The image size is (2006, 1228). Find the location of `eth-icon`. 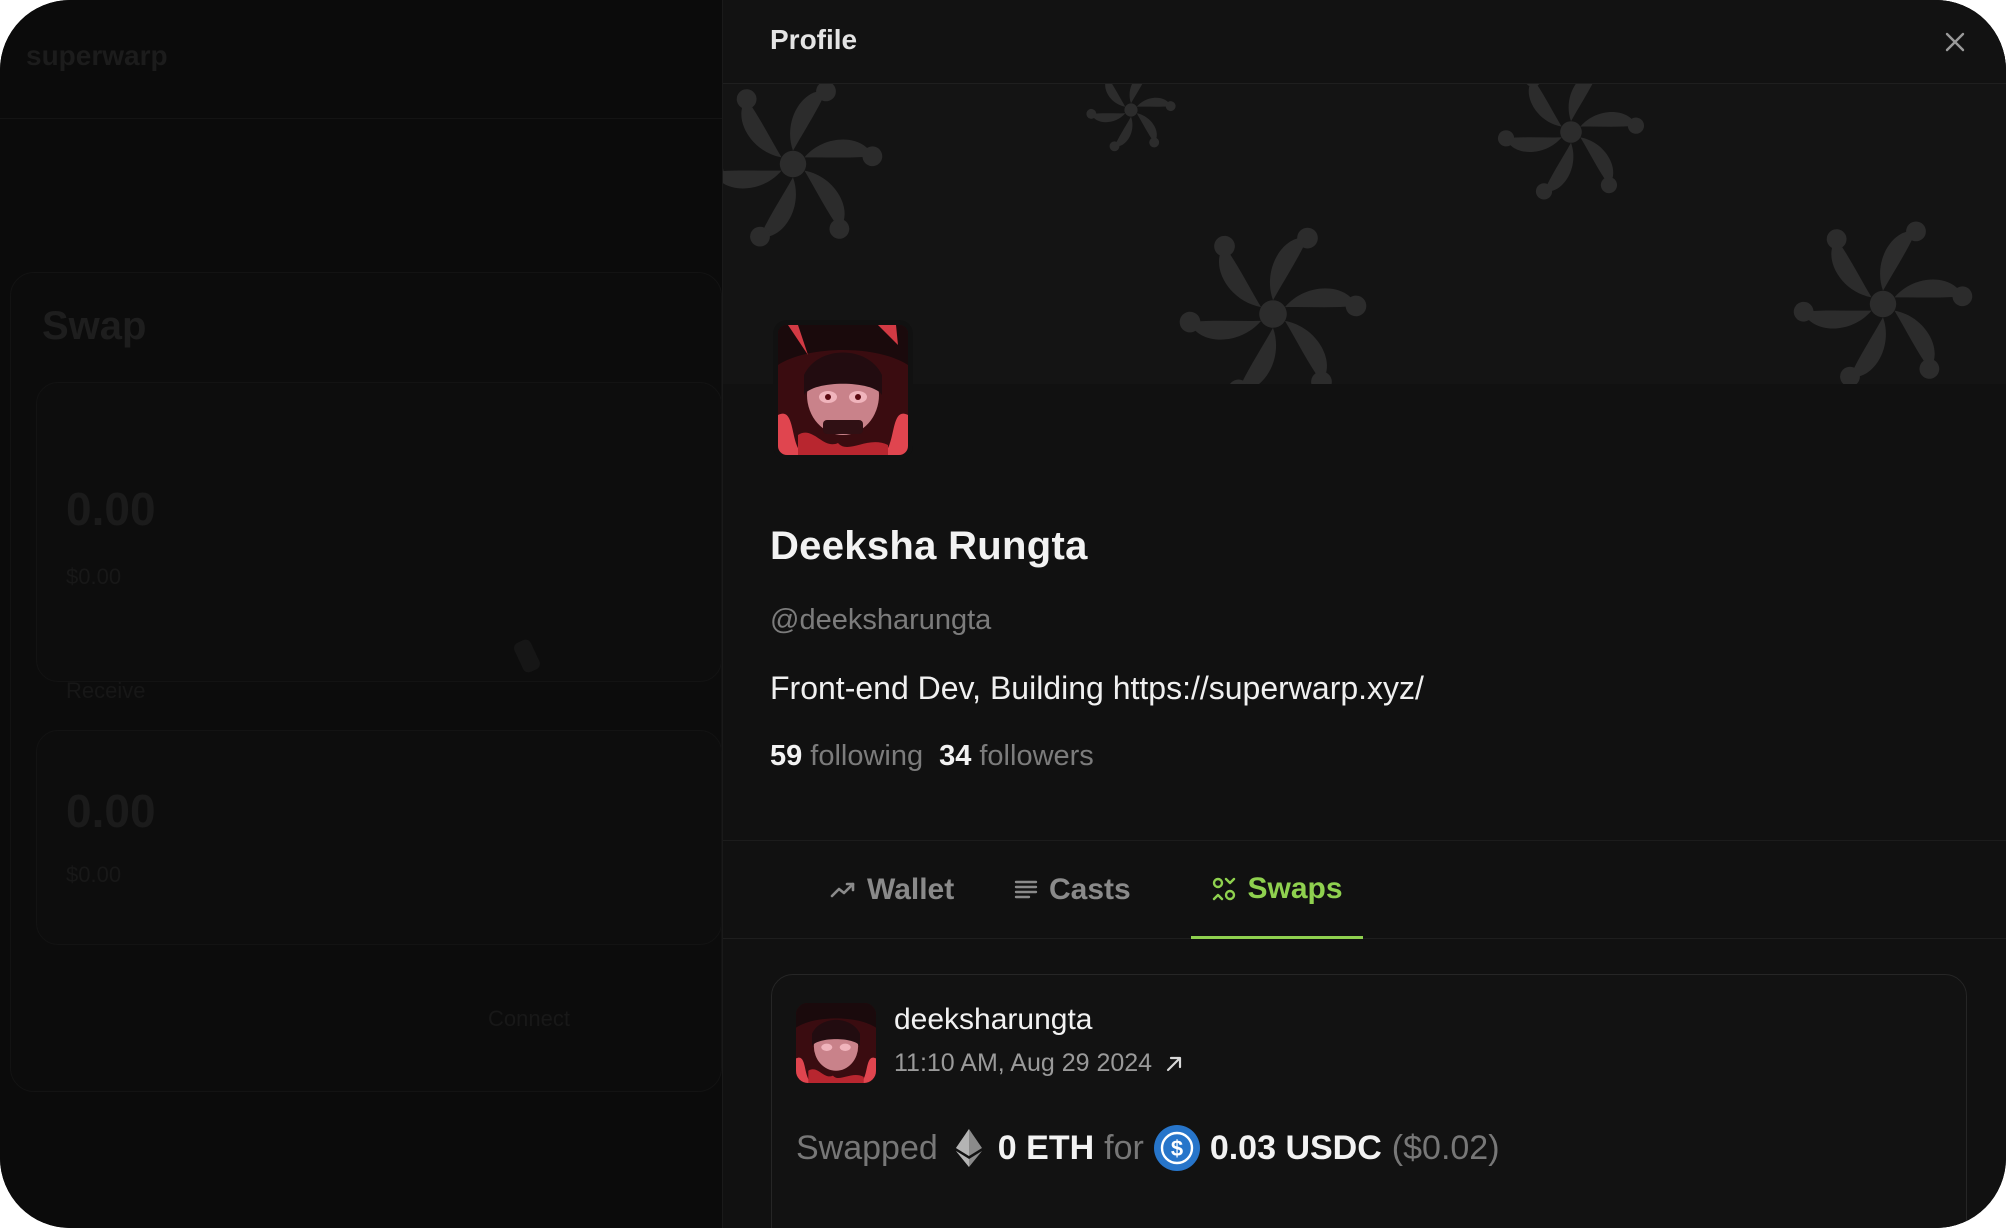

eth-icon is located at coordinates (968, 1148).